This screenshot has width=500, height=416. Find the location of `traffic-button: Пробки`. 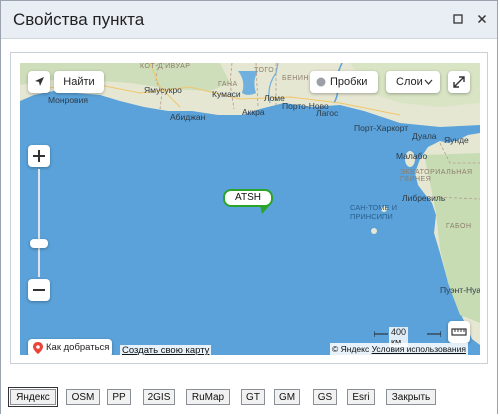

traffic-button: Пробки is located at coordinates (344, 82).